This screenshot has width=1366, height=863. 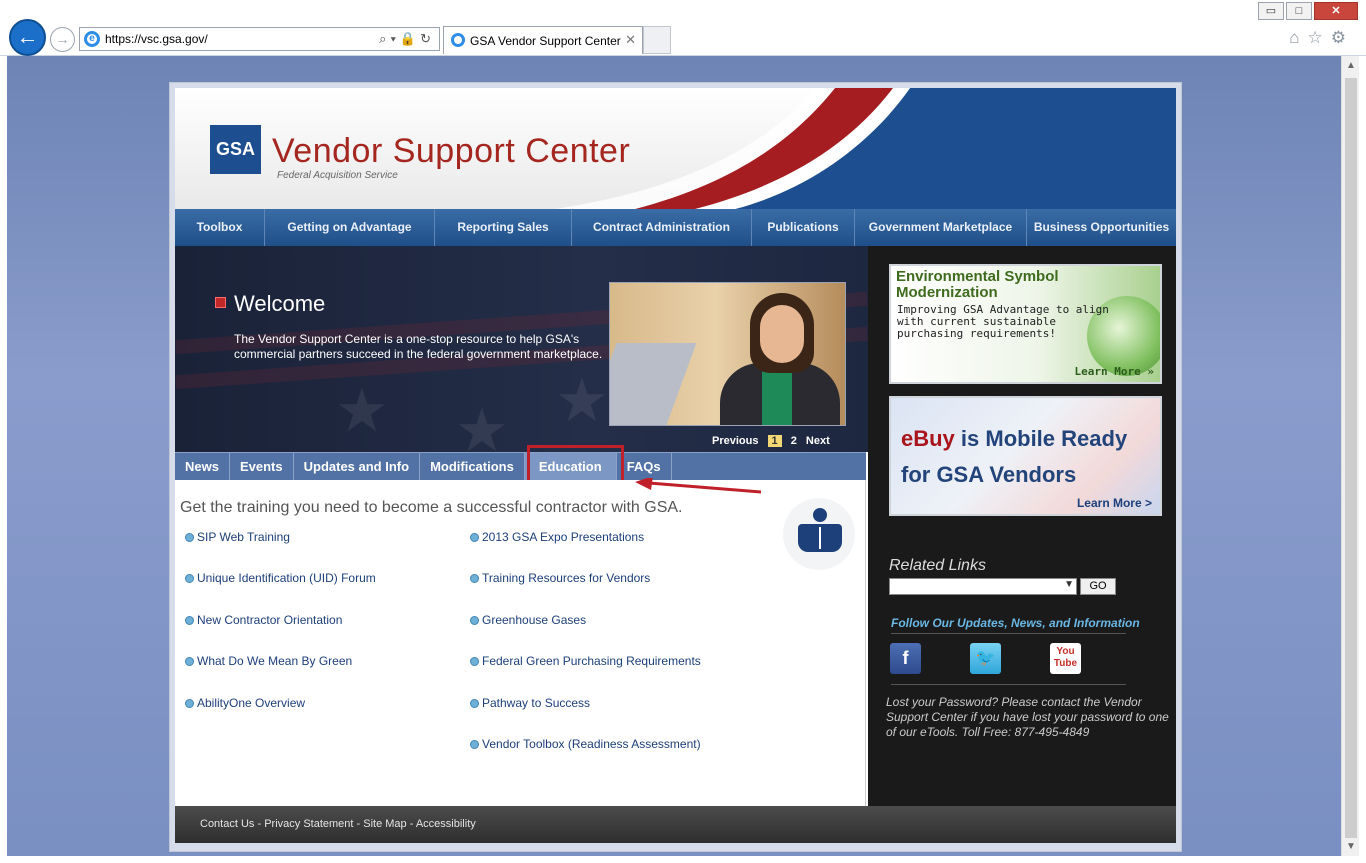 I want to click on ad2-ebuy: eBuy, so click(x=928, y=438).